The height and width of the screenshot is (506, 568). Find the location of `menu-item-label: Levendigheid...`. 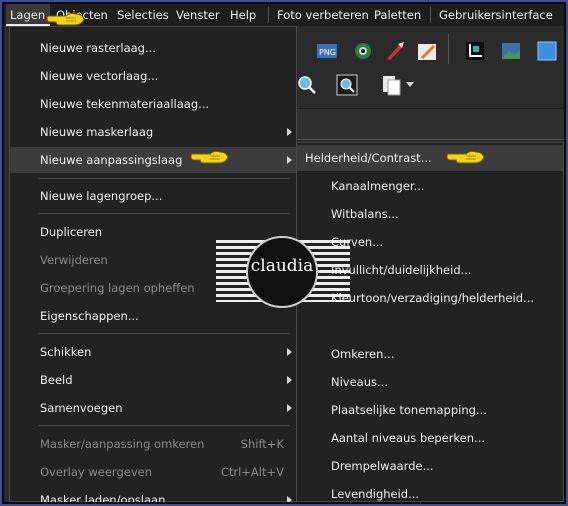

menu-item-label: Levendigheid... is located at coordinates (375, 494).